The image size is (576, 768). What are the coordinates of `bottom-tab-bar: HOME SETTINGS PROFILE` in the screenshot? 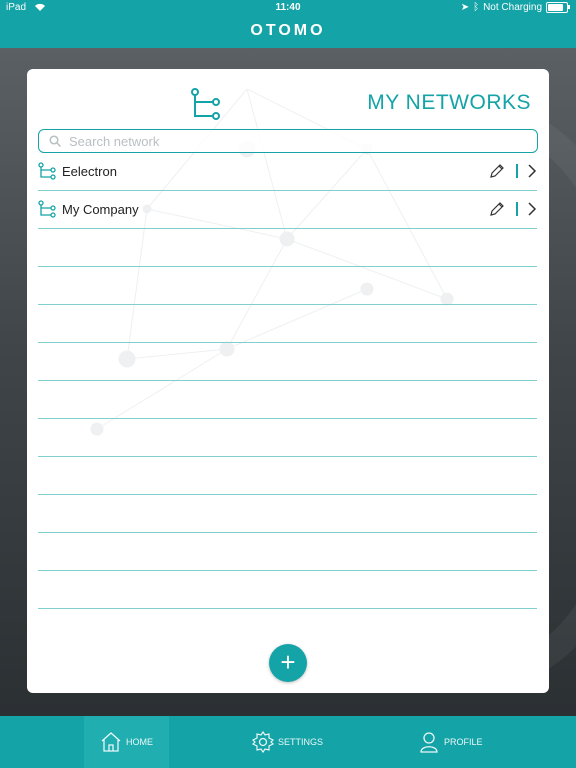 It's located at (288, 742).